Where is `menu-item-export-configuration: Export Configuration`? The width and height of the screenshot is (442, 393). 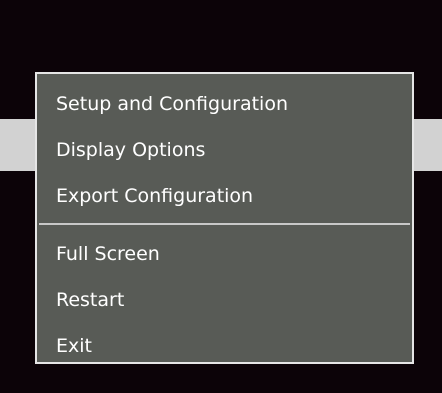 menu-item-export-configuration: Export Configuration is located at coordinates (224, 196).